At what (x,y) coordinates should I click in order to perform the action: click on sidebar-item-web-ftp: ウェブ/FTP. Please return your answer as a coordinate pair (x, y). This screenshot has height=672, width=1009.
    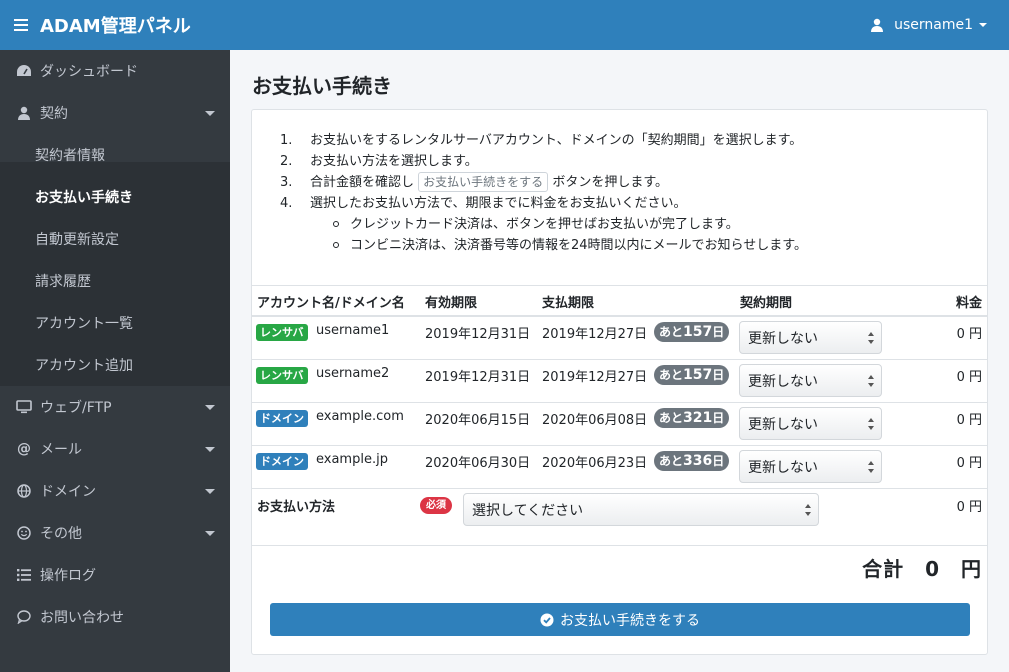
    Looking at the image, I should click on (115, 407).